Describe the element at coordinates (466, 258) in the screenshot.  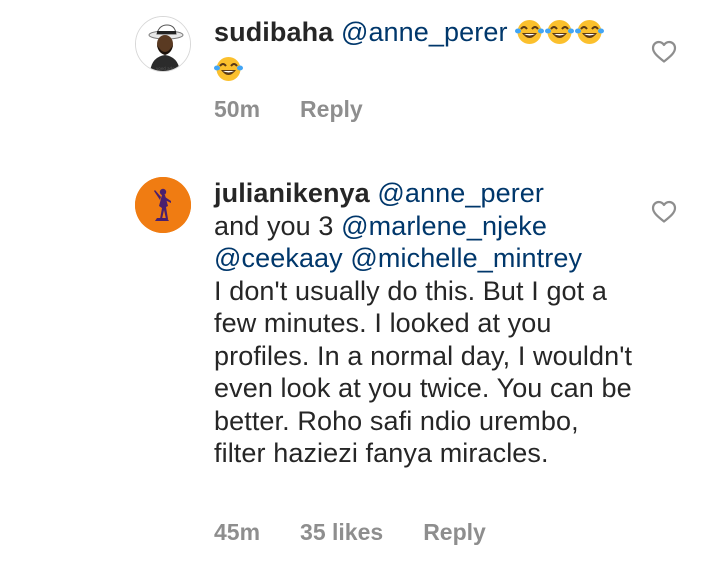
I see `mention-link: @michelle_mintrey` at that location.